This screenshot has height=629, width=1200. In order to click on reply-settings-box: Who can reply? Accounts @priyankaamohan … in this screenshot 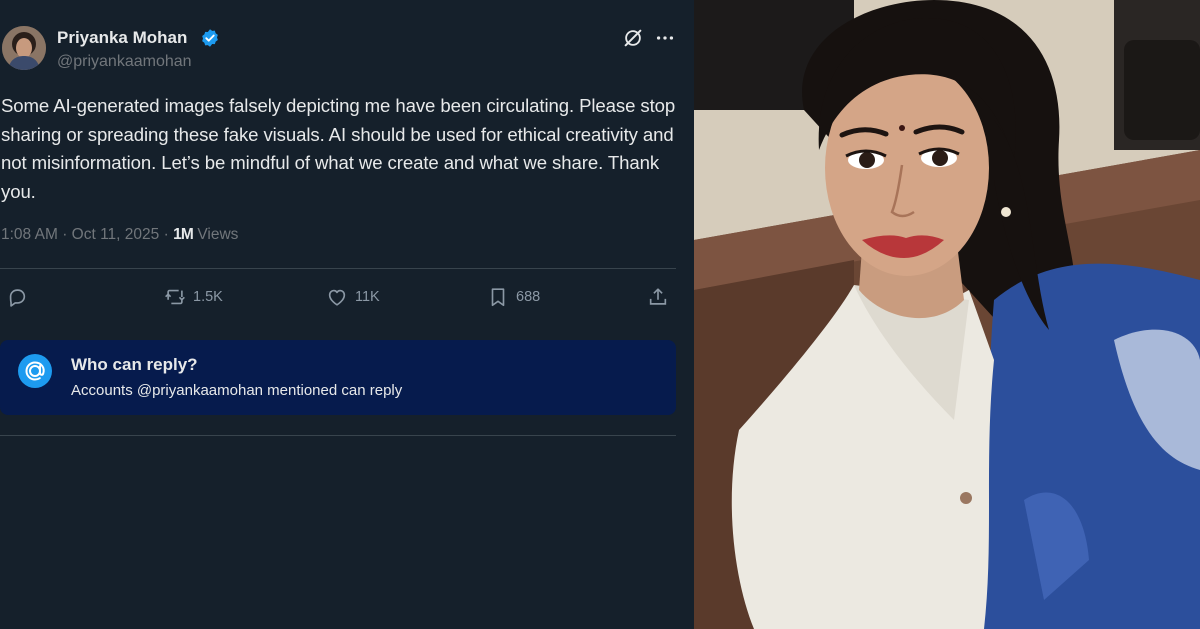, I will do `click(338, 377)`.